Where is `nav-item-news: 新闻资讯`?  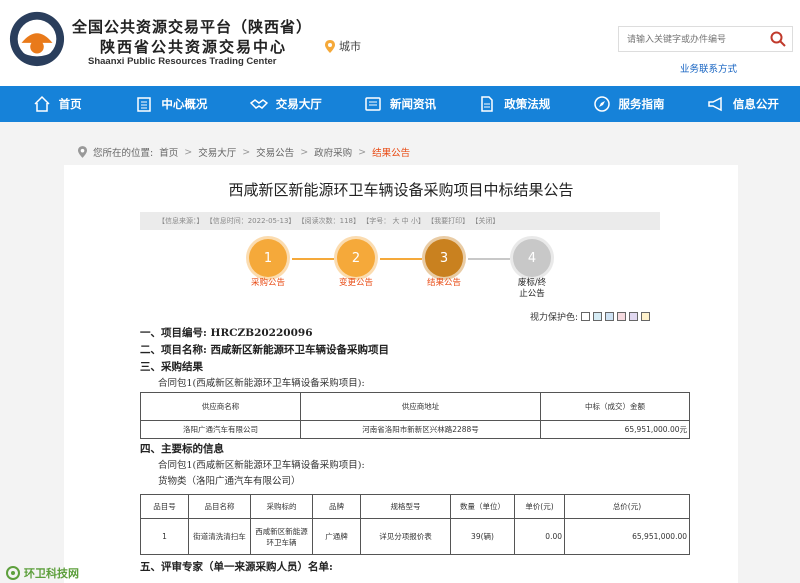
nav-item-news: 新闻资讯 is located at coordinates (400, 104).